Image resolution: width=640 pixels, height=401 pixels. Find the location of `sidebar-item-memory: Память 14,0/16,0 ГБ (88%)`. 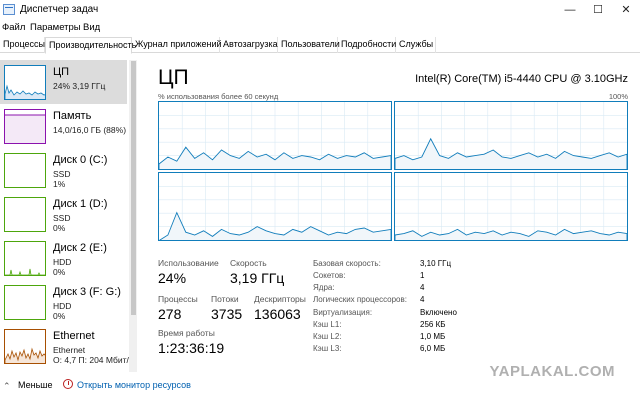

sidebar-item-memory: Память 14,0/16,0 ГБ (88%) is located at coordinates (63, 126).